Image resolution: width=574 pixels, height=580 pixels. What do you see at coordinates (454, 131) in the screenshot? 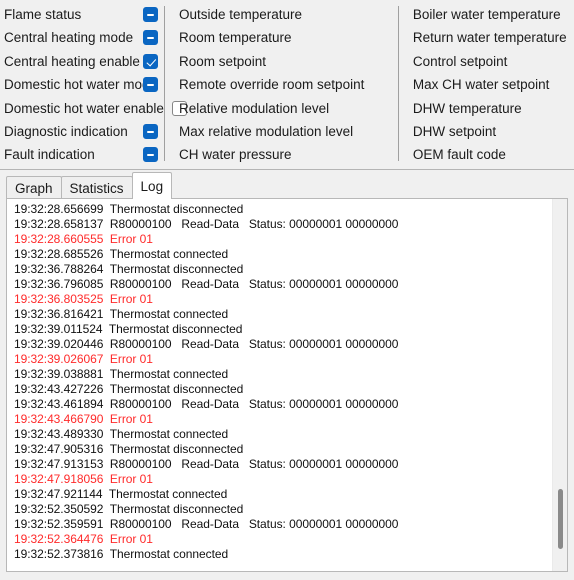
I see `param-label: DHW setpoint` at bounding box center [454, 131].